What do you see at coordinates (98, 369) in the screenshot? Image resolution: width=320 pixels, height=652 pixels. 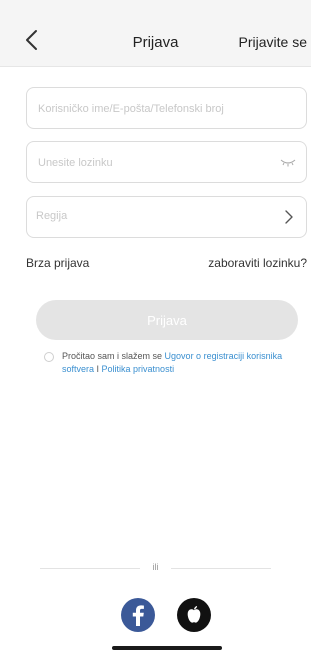 I see `agreement-separator: I` at bounding box center [98, 369].